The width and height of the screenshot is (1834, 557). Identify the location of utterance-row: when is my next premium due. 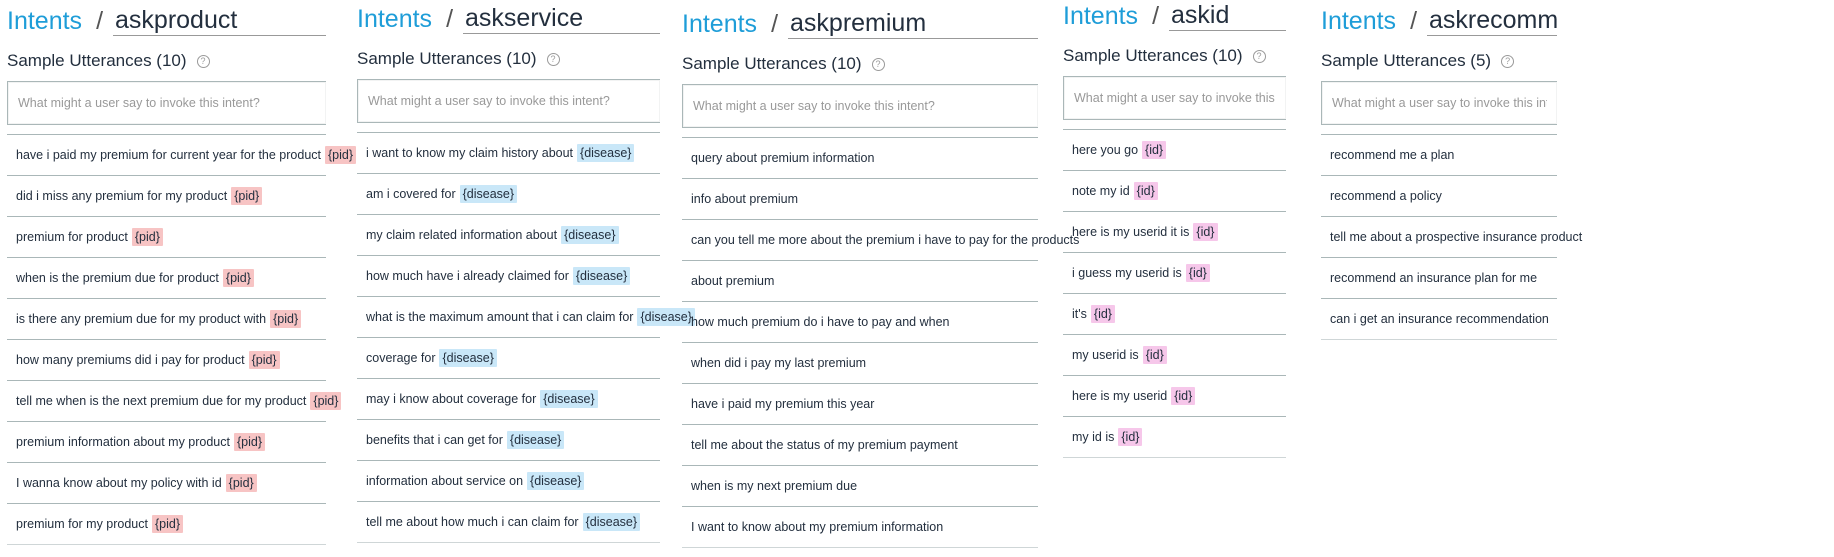
(860, 486).